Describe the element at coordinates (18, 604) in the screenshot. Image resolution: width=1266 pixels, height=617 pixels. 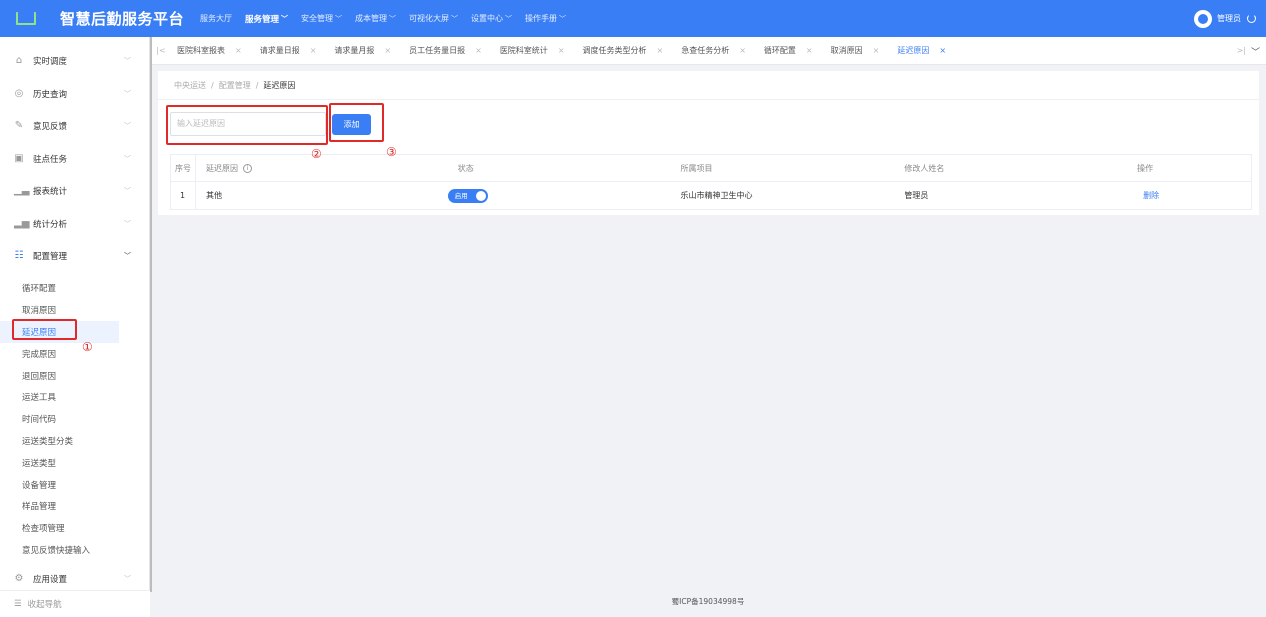
I see `menu-fold-icon: ☰` at that location.